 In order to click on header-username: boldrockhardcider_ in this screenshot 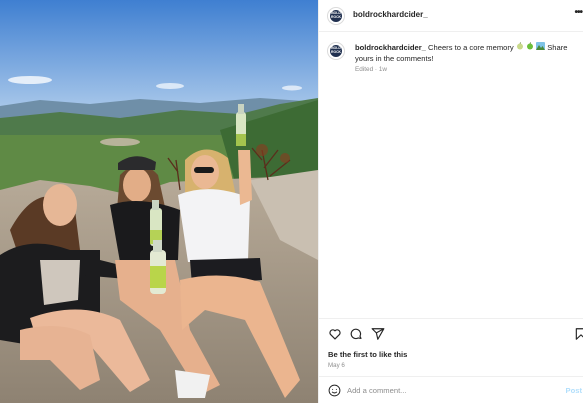, I will do `click(390, 14)`.